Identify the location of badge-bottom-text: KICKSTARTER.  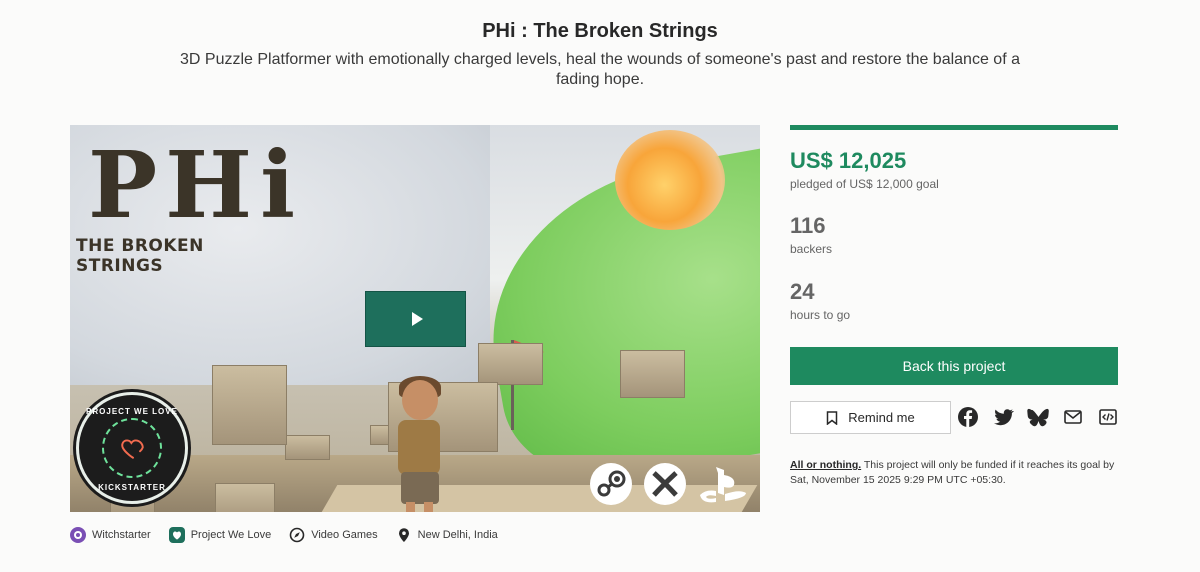
(132, 487).